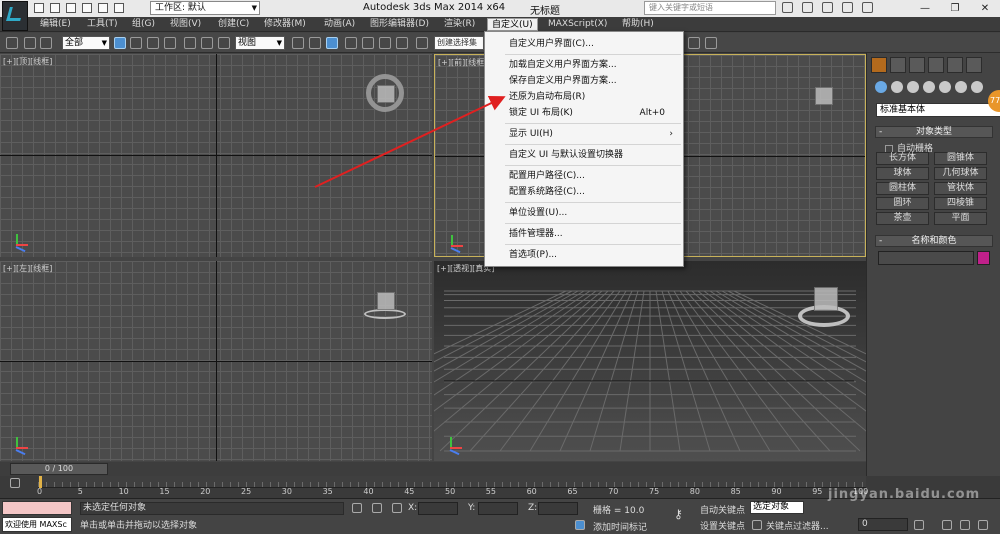 This screenshot has height=534, width=1000. What do you see at coordinates (339, 24) in the screenshot?
I see `menu-animation: 动画(A)` at bounding box center [339, 24].